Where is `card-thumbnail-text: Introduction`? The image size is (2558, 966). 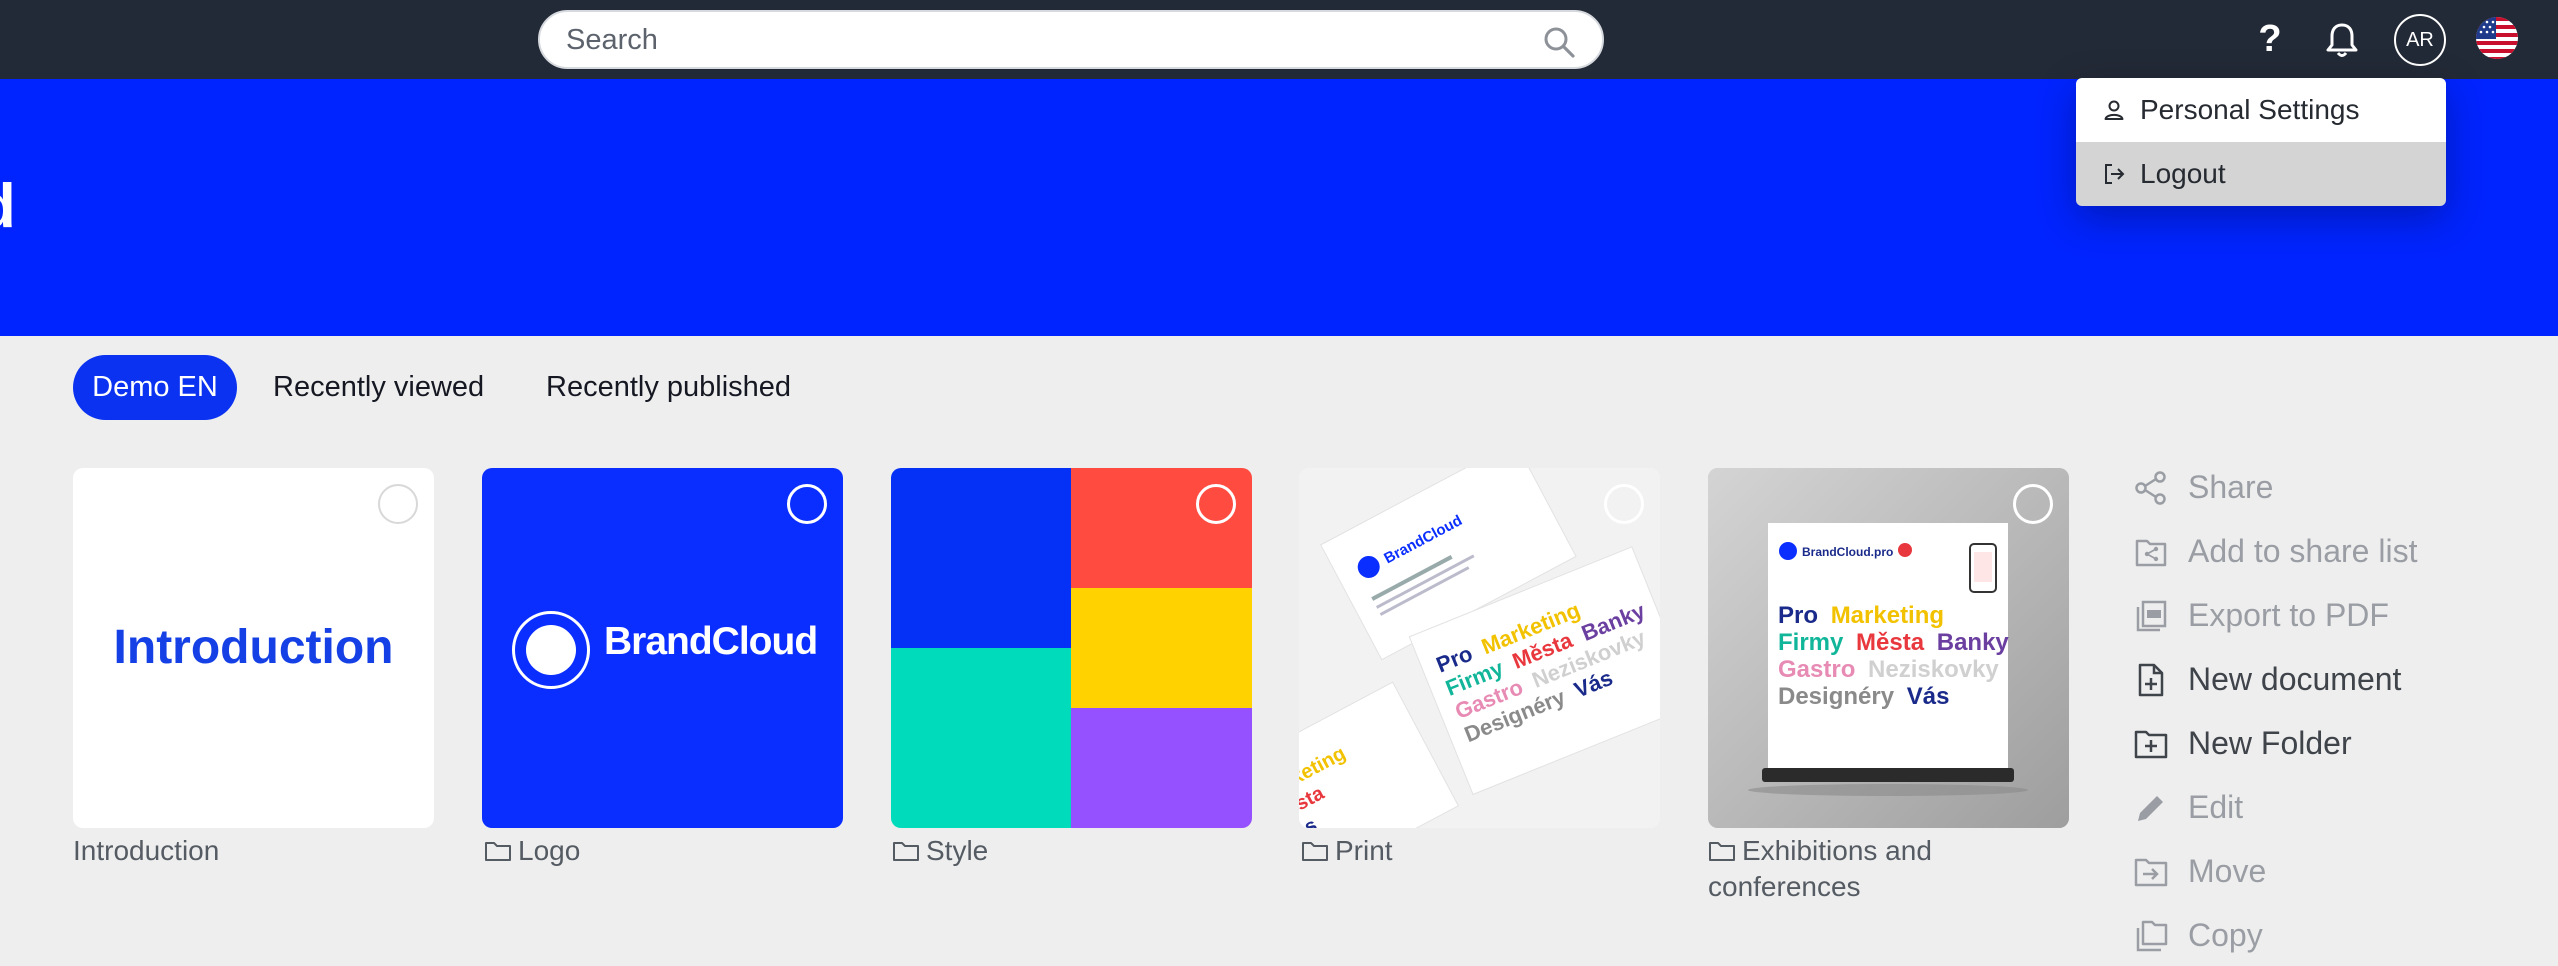
card-thumbnail-text: Introduction is located at coordinates (253, 647).